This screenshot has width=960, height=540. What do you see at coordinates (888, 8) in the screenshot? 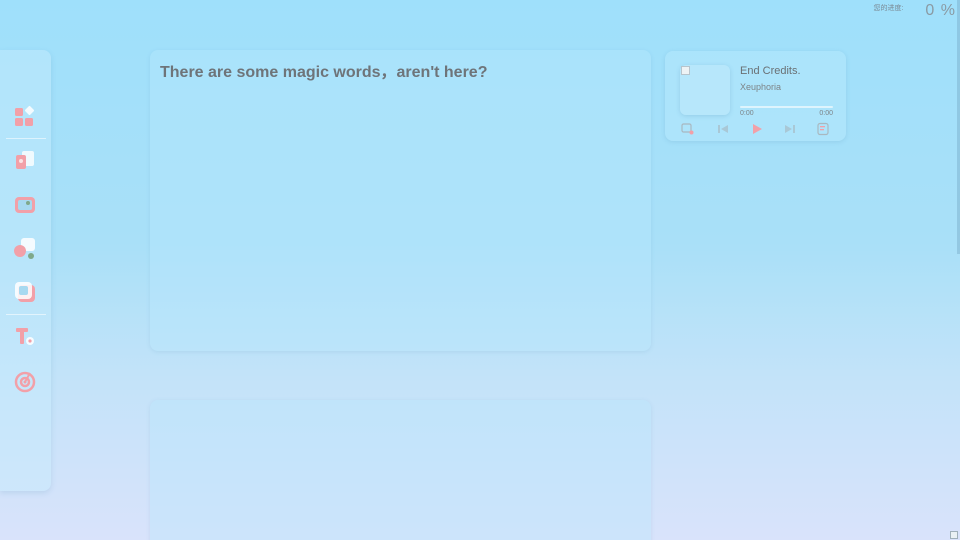
I see `progress-label: 您的进度:` at bounding box center [888, 8].